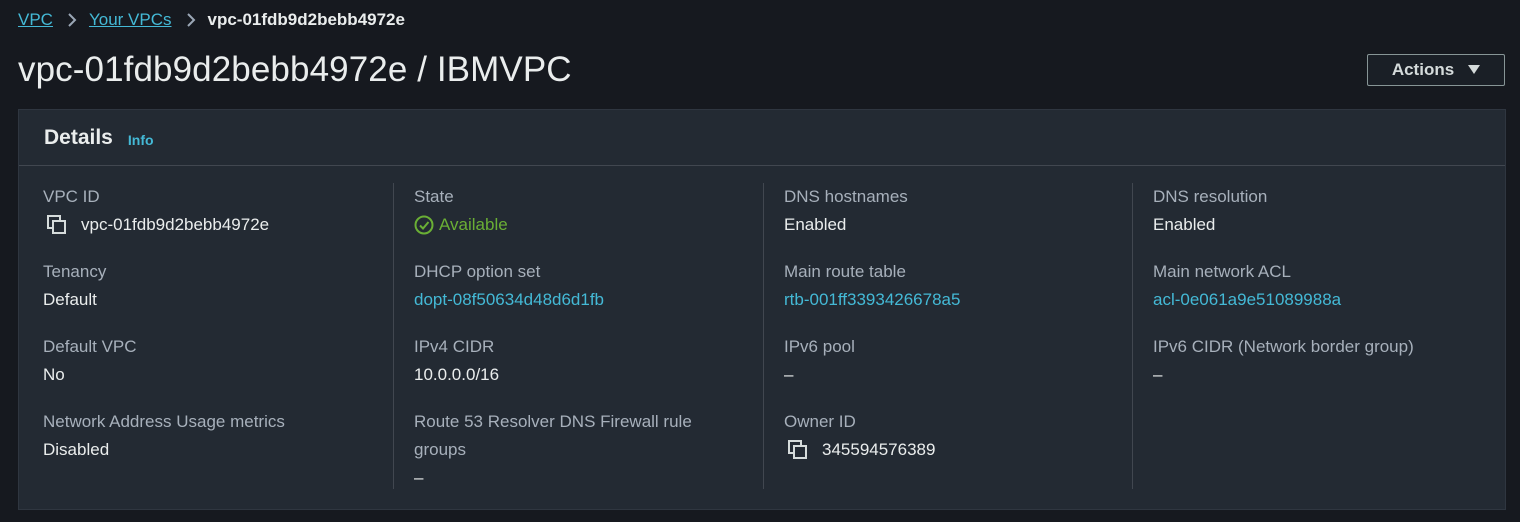 The image size is (1520, 522). I want to click on field-main-route-table: Main route table rtb-001ff3393426678a5, so click(954, 286).